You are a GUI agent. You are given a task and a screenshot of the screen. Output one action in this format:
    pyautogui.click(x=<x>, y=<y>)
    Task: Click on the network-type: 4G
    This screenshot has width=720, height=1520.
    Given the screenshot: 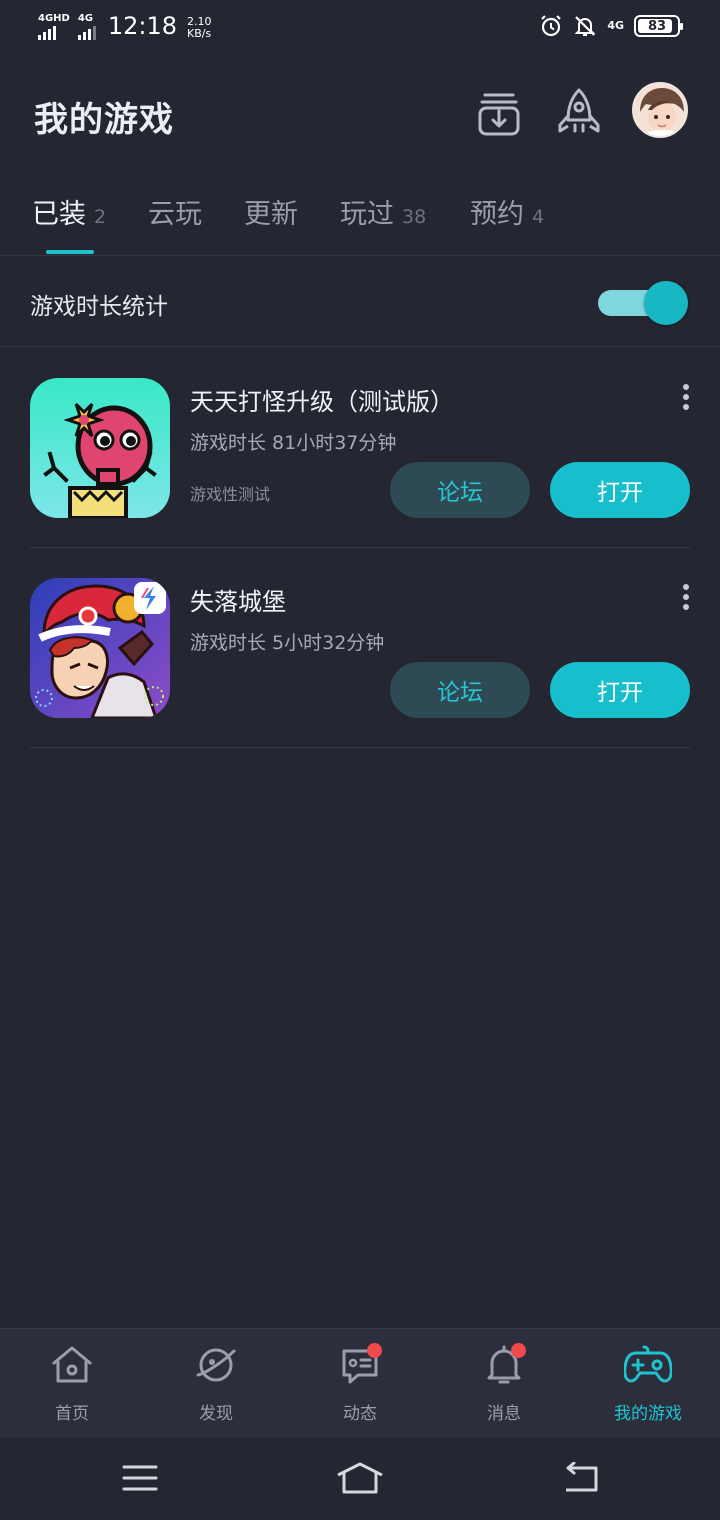 What is the action you would take?
    pyautogui.click(x=615, y=25)
    